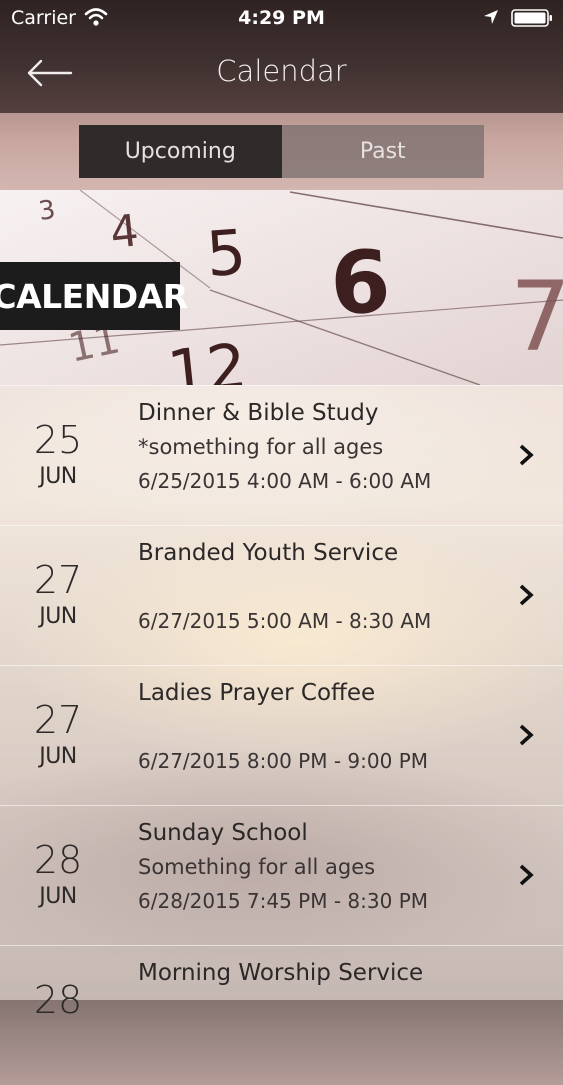  I want to click on calendar-number-6: 6, so click(360, 283).